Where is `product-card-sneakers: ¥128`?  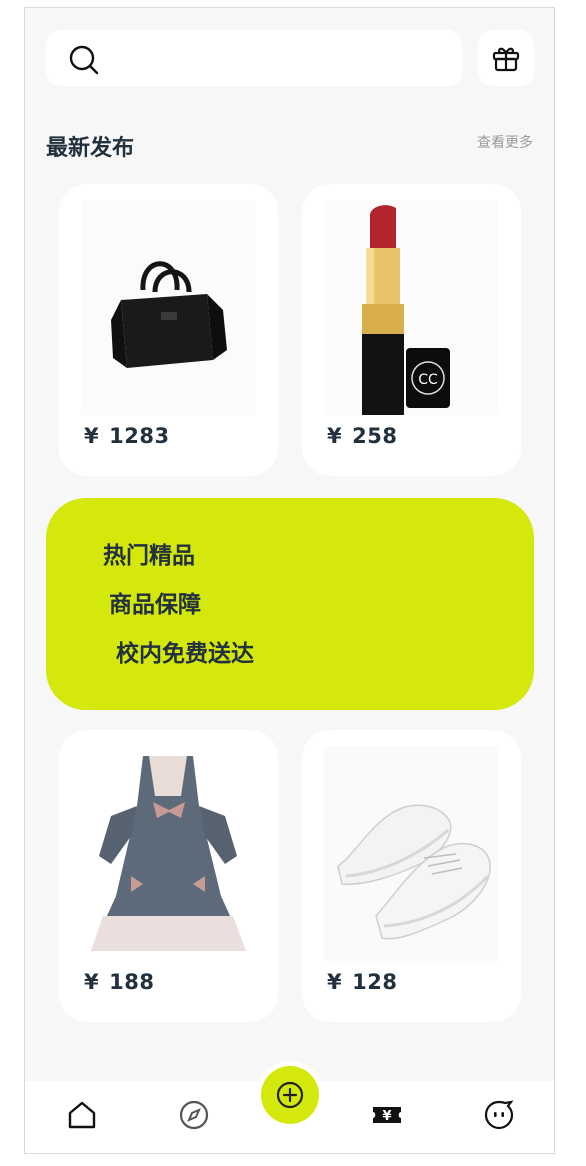 product-card-sneakers: ¥128 is located at coordinates (411, 876).